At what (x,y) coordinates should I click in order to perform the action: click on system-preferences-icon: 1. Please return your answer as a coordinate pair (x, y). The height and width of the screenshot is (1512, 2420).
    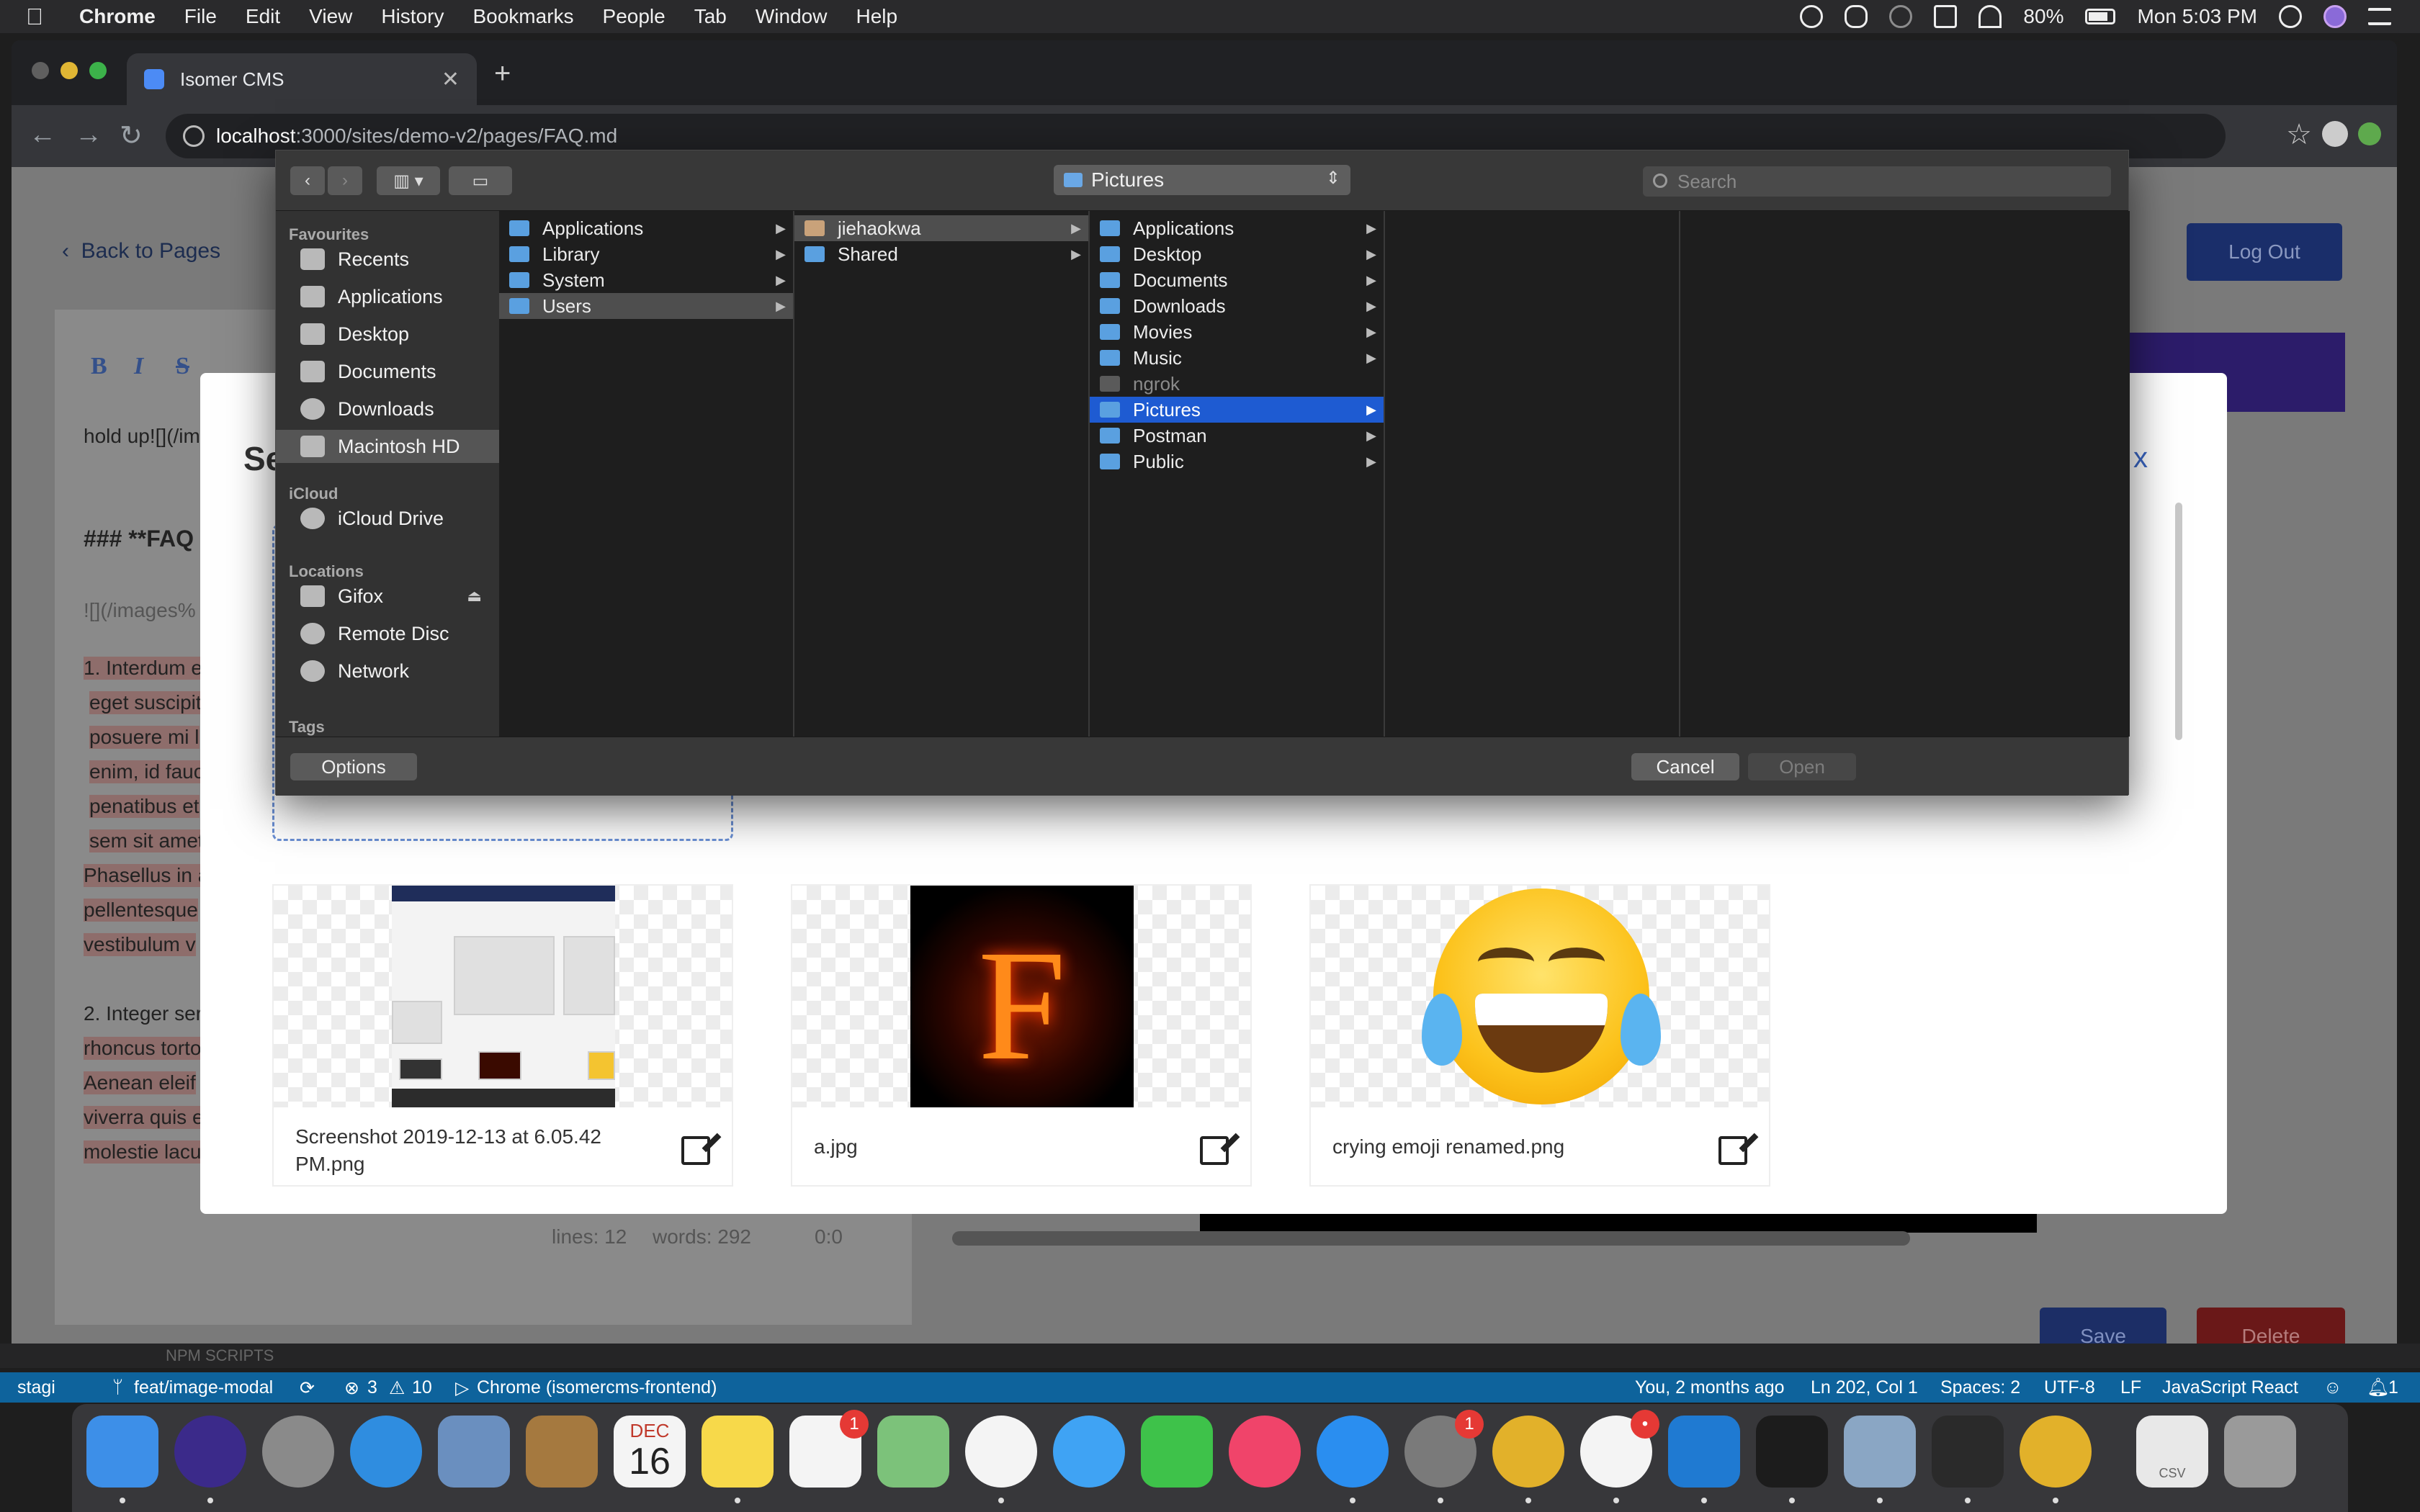
    Looking at the image, I should click on (1444, 1456).